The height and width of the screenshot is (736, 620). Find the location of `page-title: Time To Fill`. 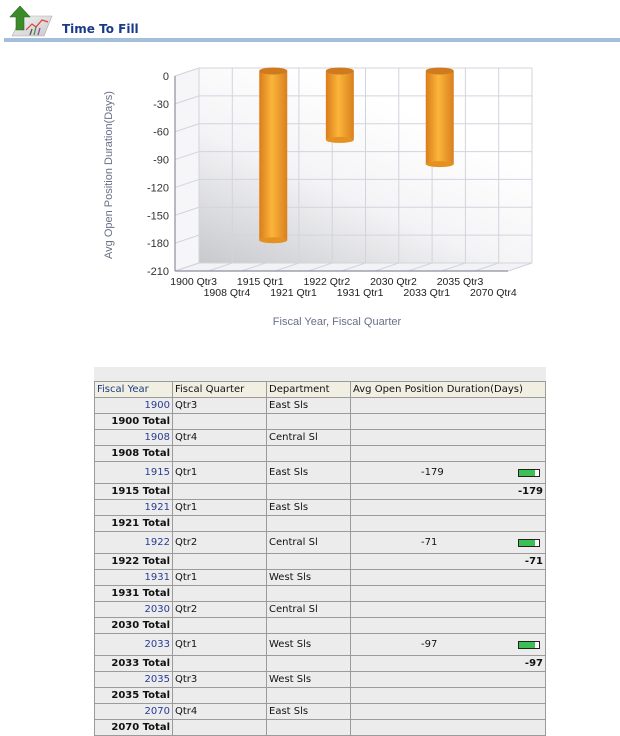

page-title: Time To Fill is located at coordinates (100, 29).